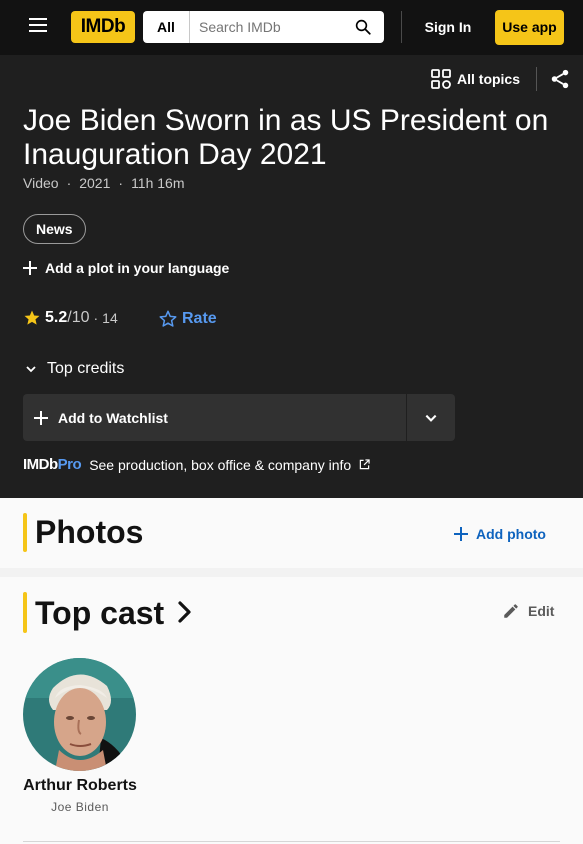 The image size is (583, 844). I want to click on imdbpro-logo: IMDbPro, so click(52, 464).